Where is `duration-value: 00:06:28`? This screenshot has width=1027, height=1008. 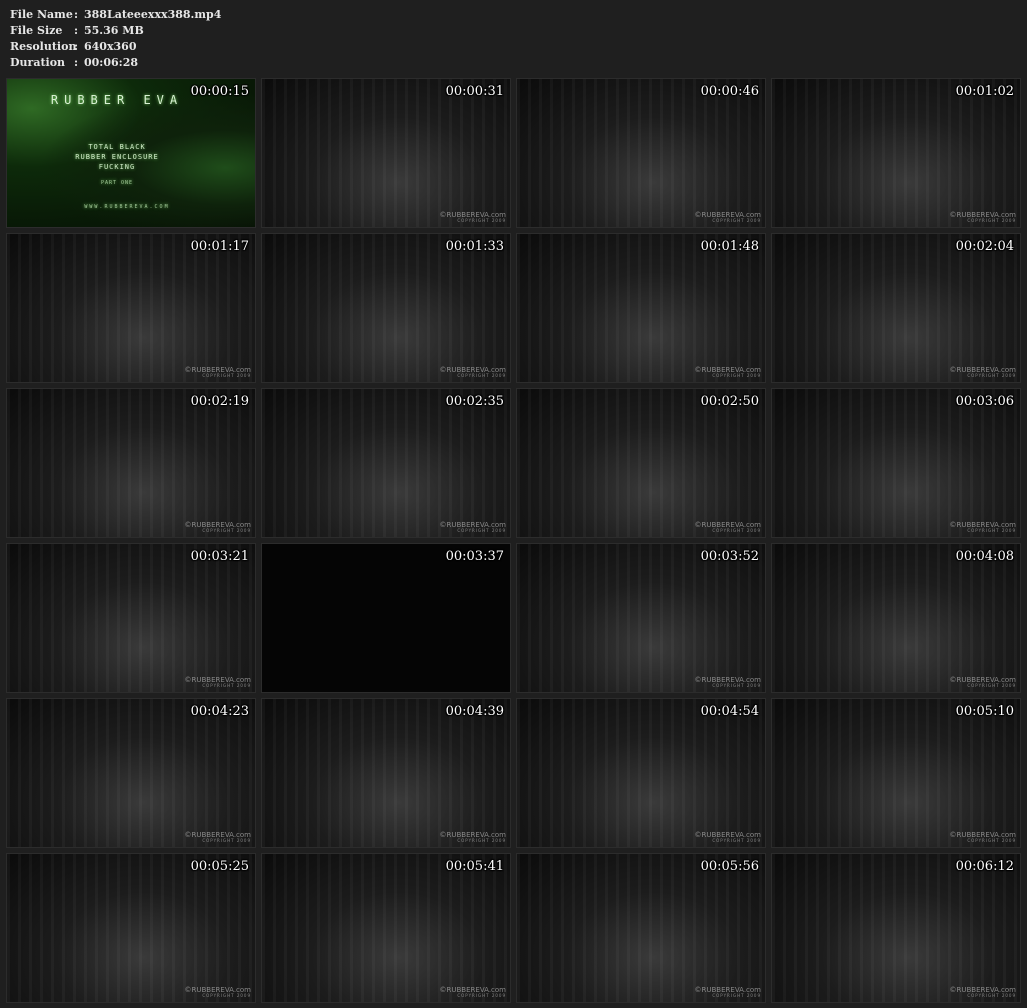 duration-value: 00:06:28 is located at coordinates (111, 62).